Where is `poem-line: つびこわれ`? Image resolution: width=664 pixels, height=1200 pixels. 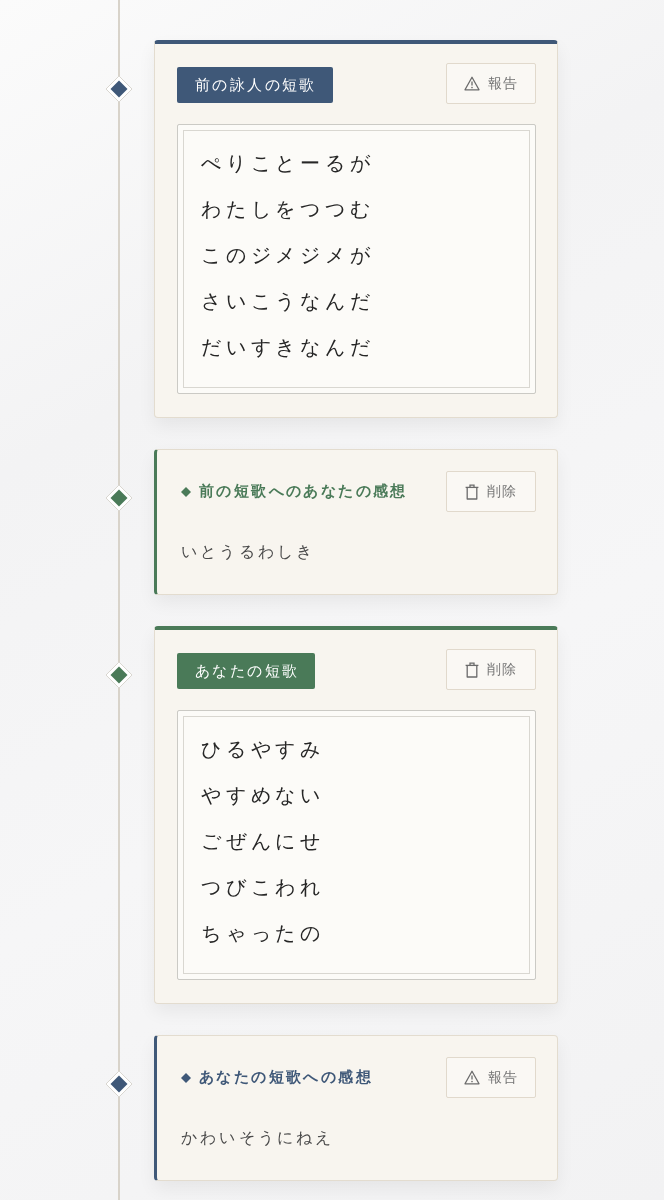
poem-line: つびこわれ is located at coordinates (263, 887).